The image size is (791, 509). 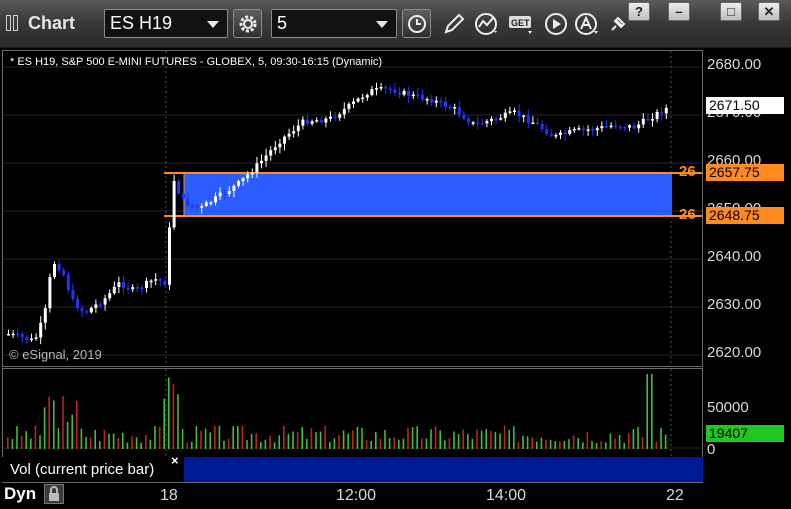 I want to click on volume-study-label: Vol (current price bar), so click(x=93, y=469).